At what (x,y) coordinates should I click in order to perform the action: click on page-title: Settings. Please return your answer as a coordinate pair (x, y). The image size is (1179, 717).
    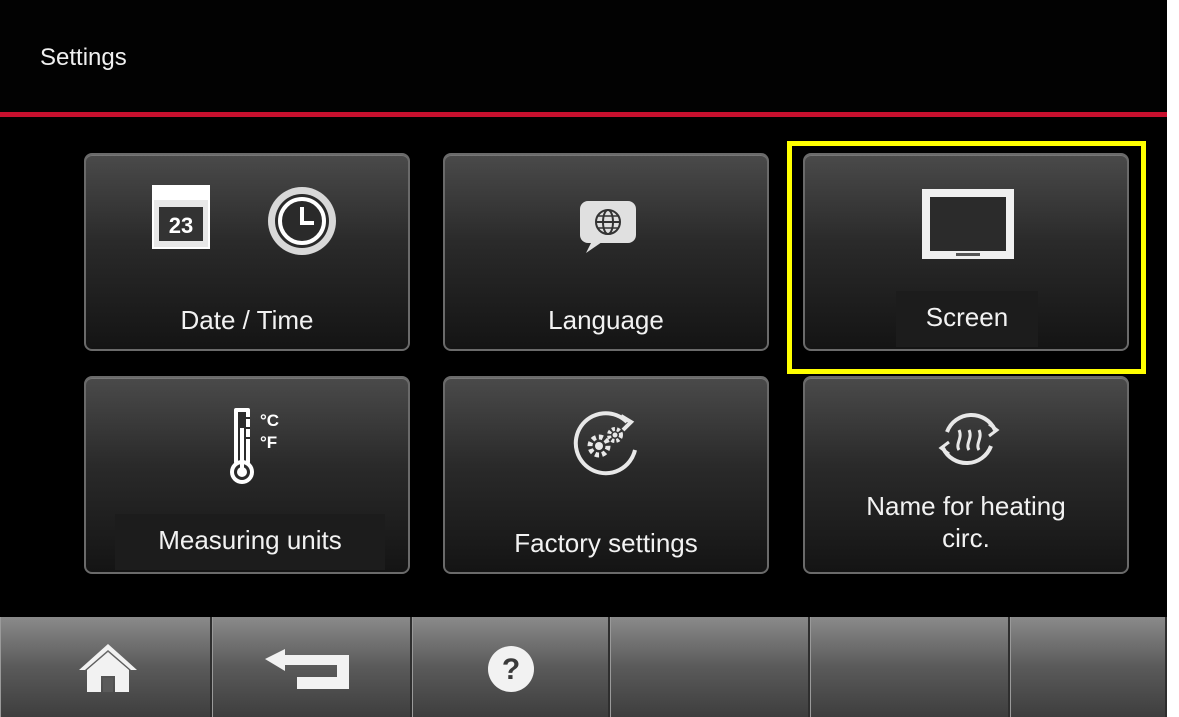
    Looking at the image, I should click on (83, 57).